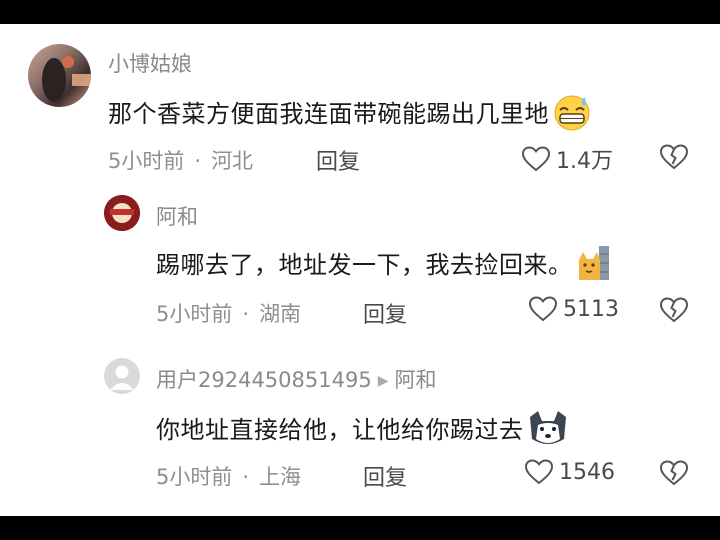  I want to click on username: 用户2924450851495, so click(264, 380).